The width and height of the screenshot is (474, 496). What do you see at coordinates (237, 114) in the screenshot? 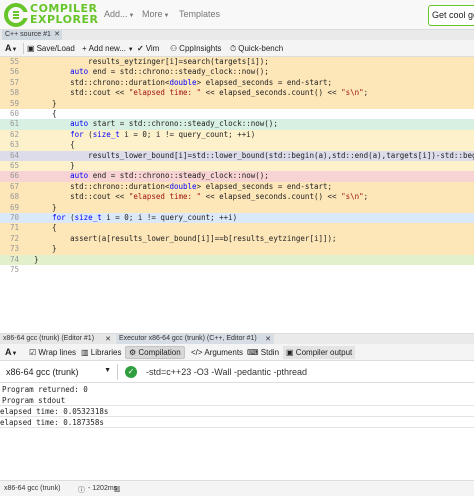
I see `code-line: 60 {` at bounding box center [237, 114].